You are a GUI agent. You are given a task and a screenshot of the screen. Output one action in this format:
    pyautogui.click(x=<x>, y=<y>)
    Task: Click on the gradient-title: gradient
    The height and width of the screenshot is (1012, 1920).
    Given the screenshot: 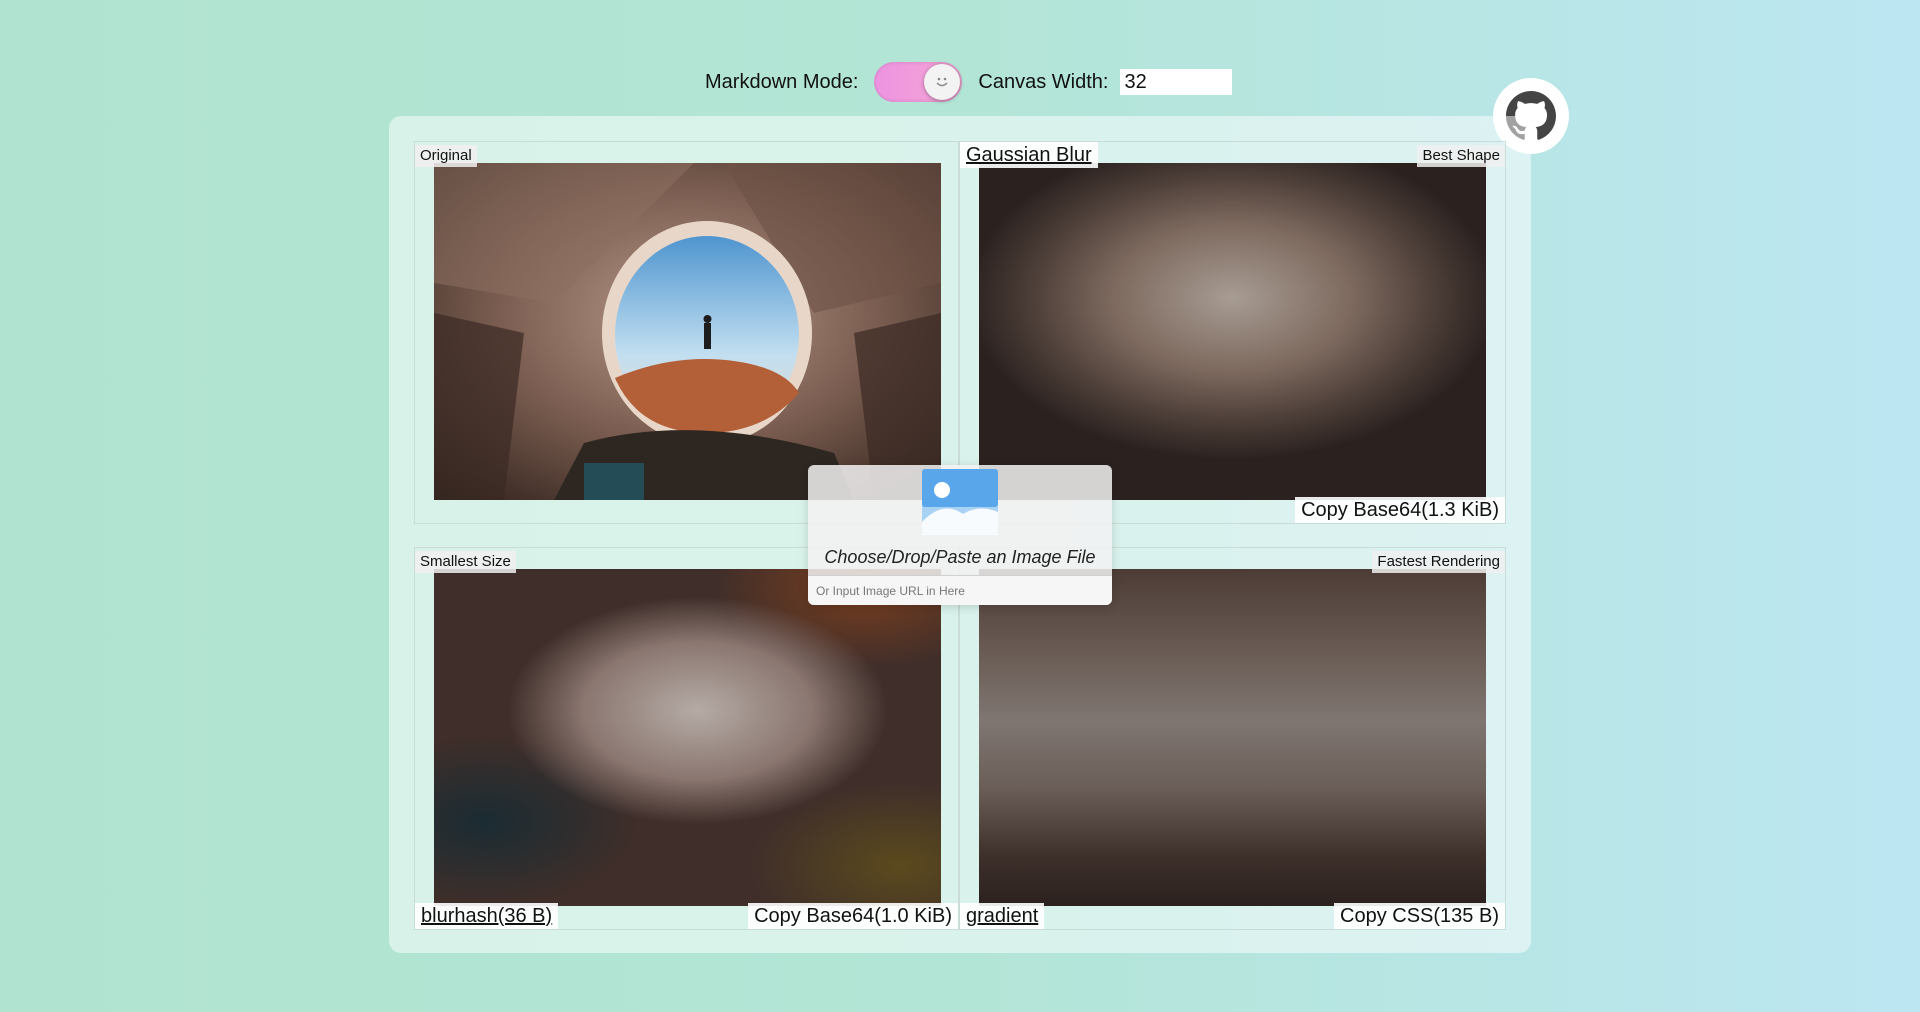 What is the action you would take?
    pyautogui.click(x=1002, y=916)
    